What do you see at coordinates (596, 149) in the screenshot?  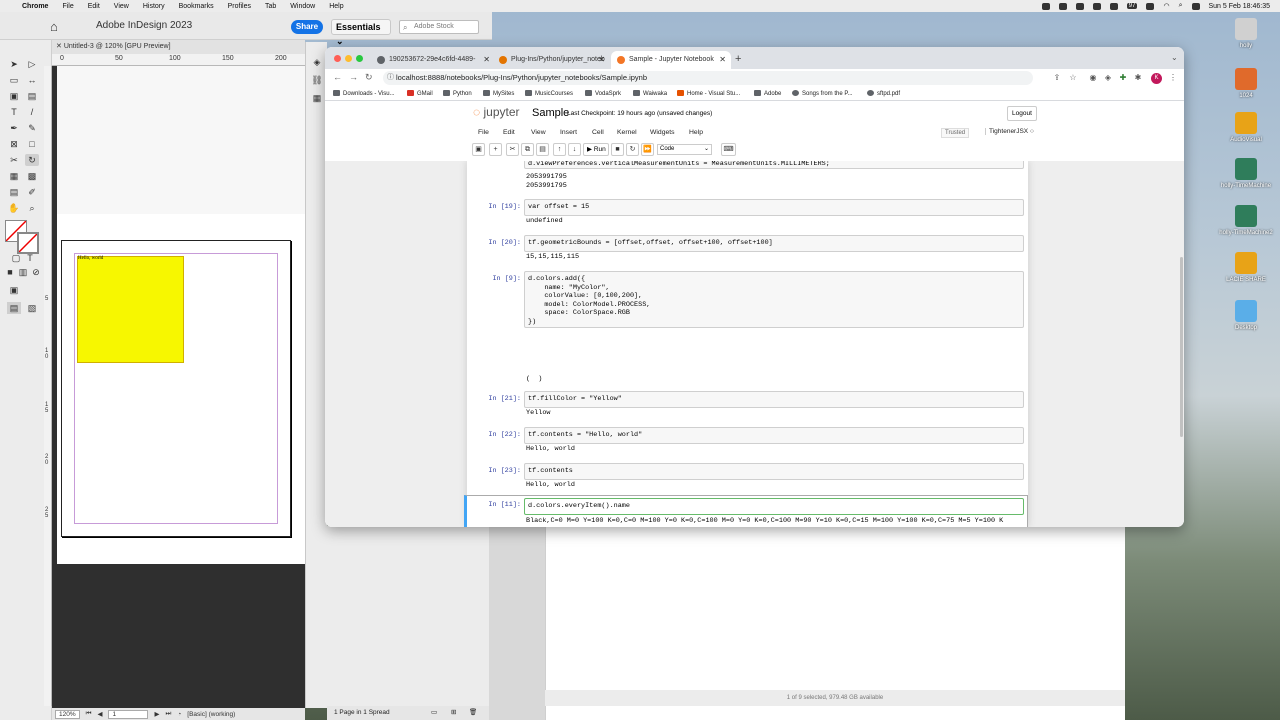 I see `run-button: ▶ Run` at bounding box center [596, 149].